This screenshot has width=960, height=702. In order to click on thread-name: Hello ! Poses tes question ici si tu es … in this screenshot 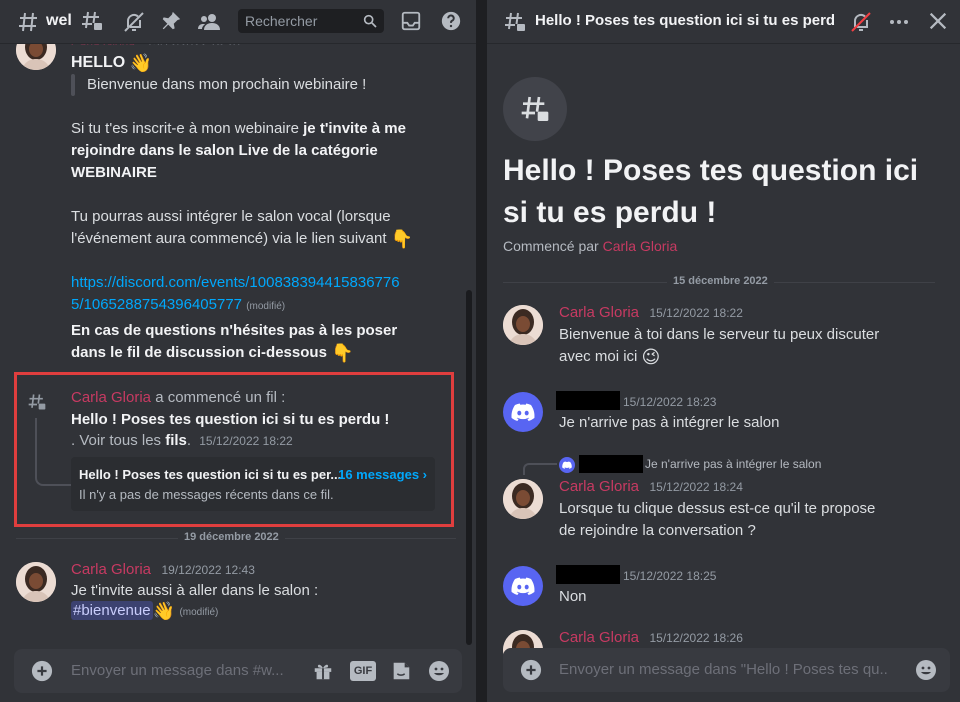, I will do `click(685, 20)`.